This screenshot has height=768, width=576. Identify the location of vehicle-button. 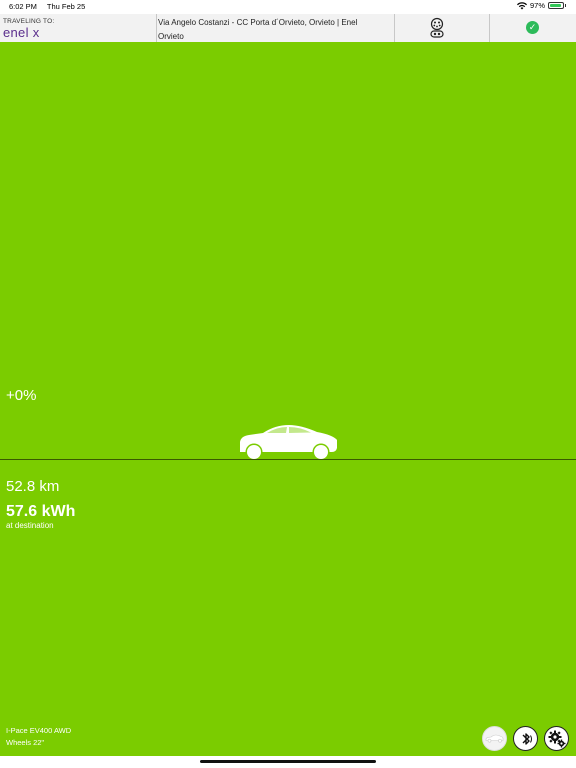
(494, 738).